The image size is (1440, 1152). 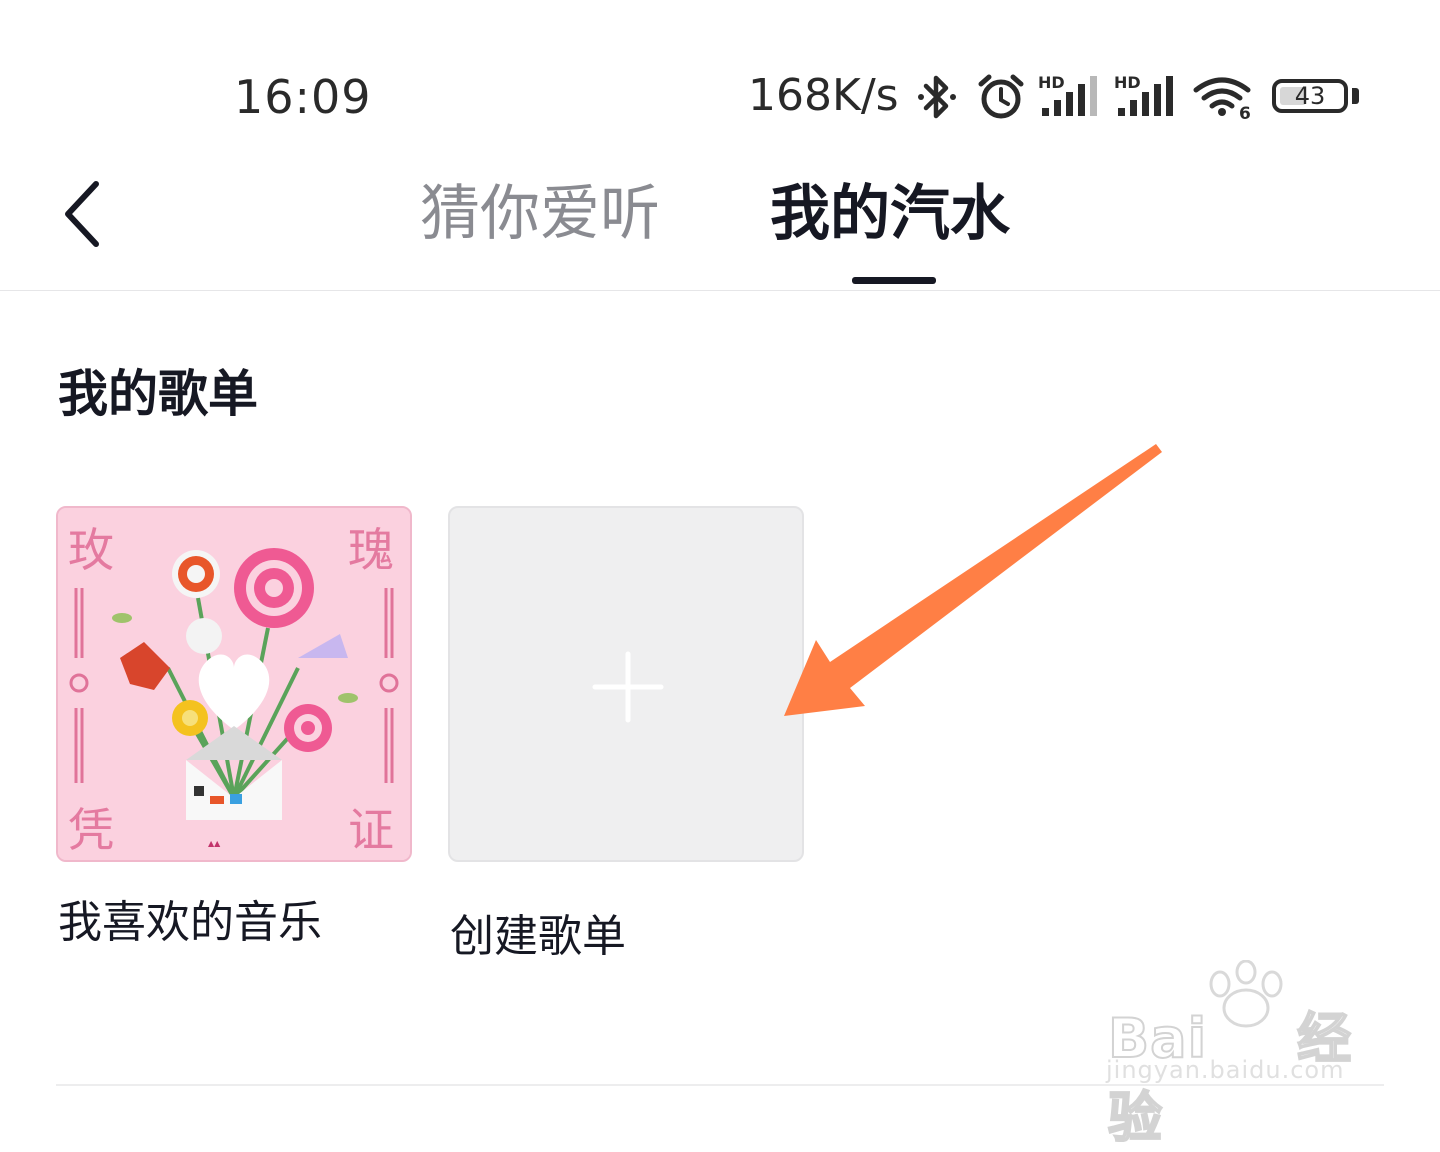 What do you see at coordinates (1225, 1070) in the screenshot?
I see `watermark-site: jingyan.baidu.com` at bounding box center [1225, 1070].